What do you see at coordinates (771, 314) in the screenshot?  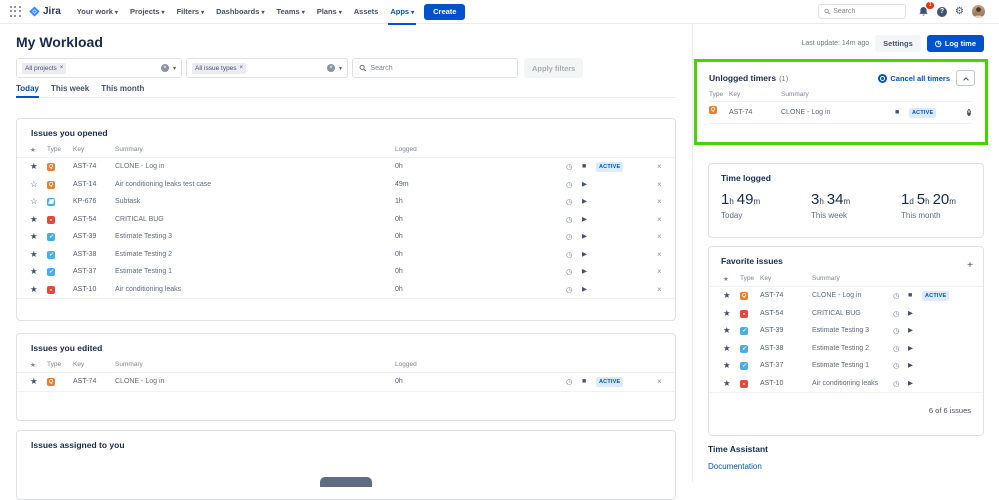 I see `issue-key: AST-54` at bounding box center [771, 314].